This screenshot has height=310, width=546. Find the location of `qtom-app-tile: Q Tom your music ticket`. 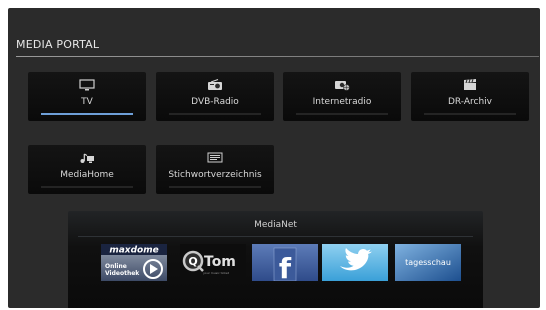

qtom-app-tile: Q Tom your music ticket is located at coordinates (213, 262).